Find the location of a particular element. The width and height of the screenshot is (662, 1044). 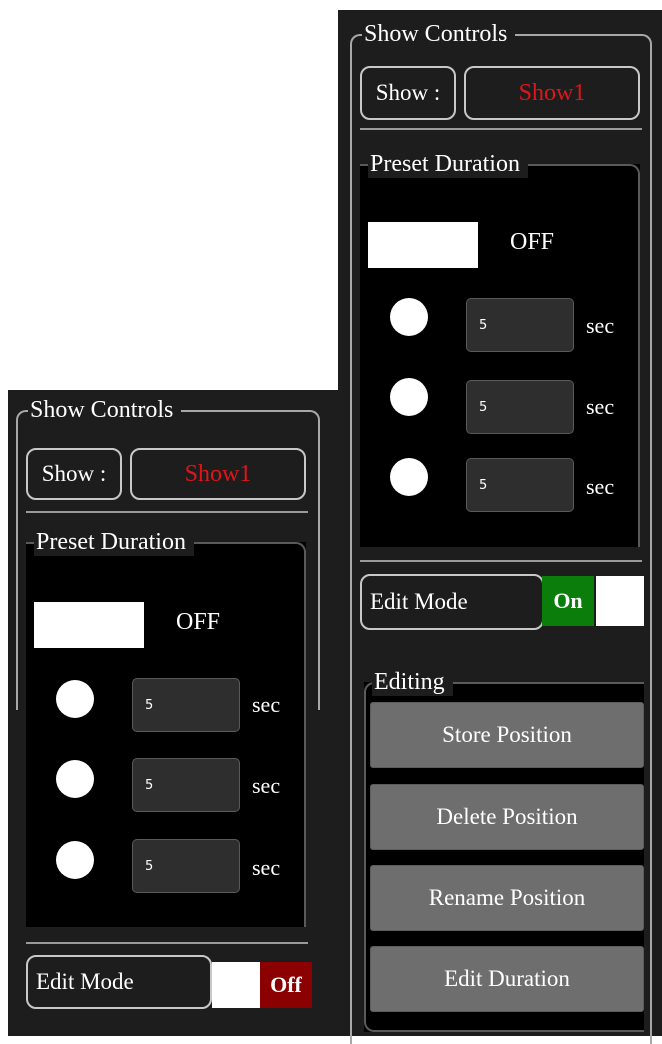

edit-duration-label: Edit Duration is located at coordinates (507, 978).